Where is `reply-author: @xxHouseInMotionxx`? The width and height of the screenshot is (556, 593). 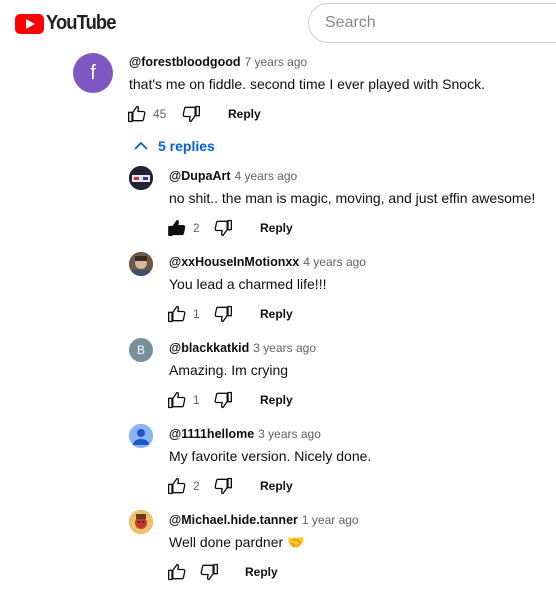
reply-author: @xxHouseInMotionxx is located at coordinates (234, 262).